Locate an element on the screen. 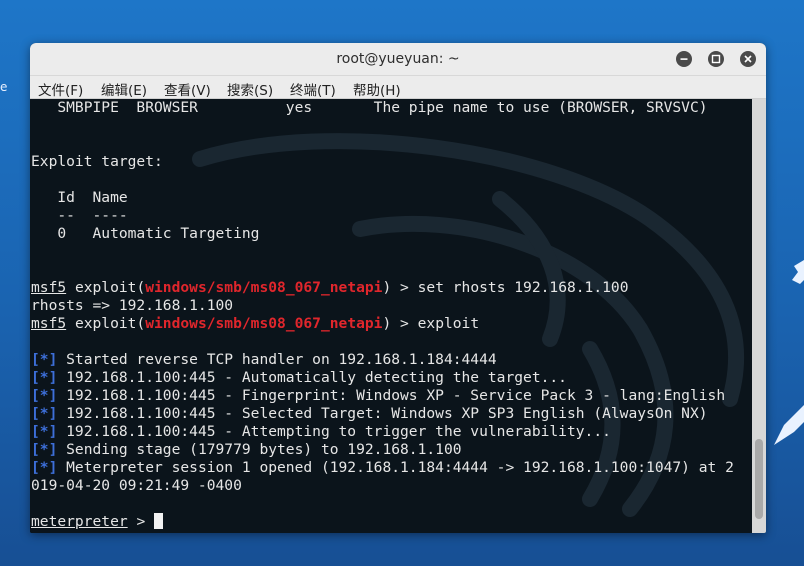 The height and width of the screenshot is (566, 804). prompt-text: > is located at coordinates (141, 521).